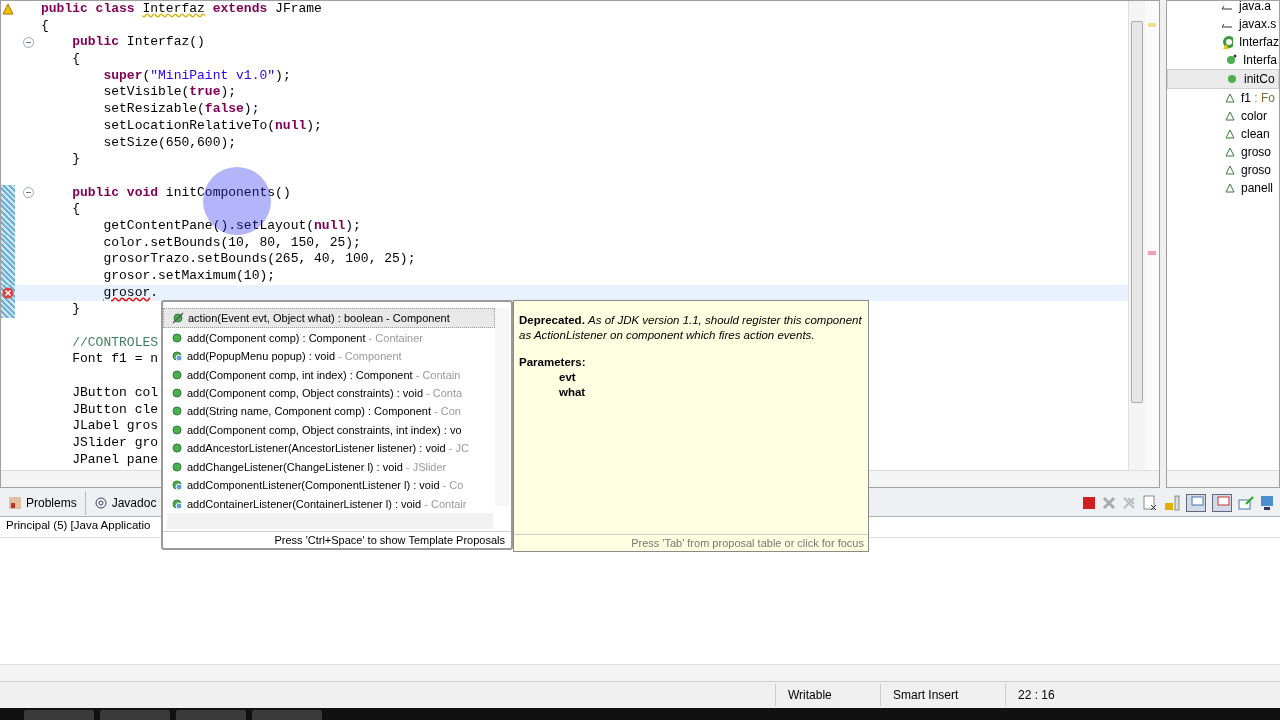 This screenshot has height=720, width=1280. I want to click on code-line: setLocationRelativeTo(null);, so click(212, 126).